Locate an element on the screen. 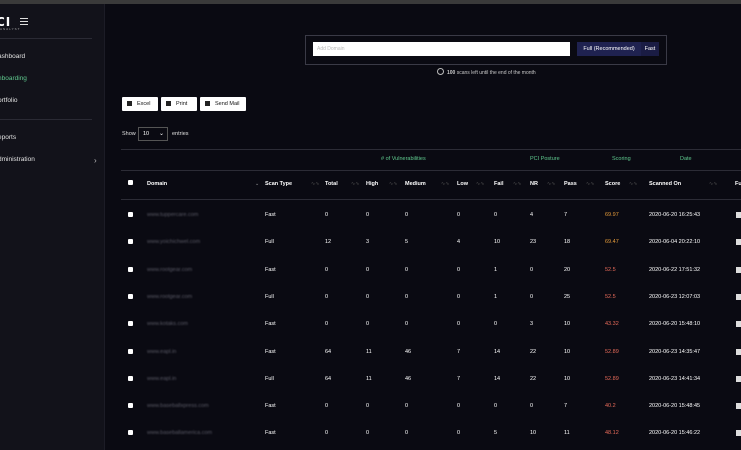 This screenshot has width=741, height=450. cell-low: 0 is located at coordinates (459, 433).